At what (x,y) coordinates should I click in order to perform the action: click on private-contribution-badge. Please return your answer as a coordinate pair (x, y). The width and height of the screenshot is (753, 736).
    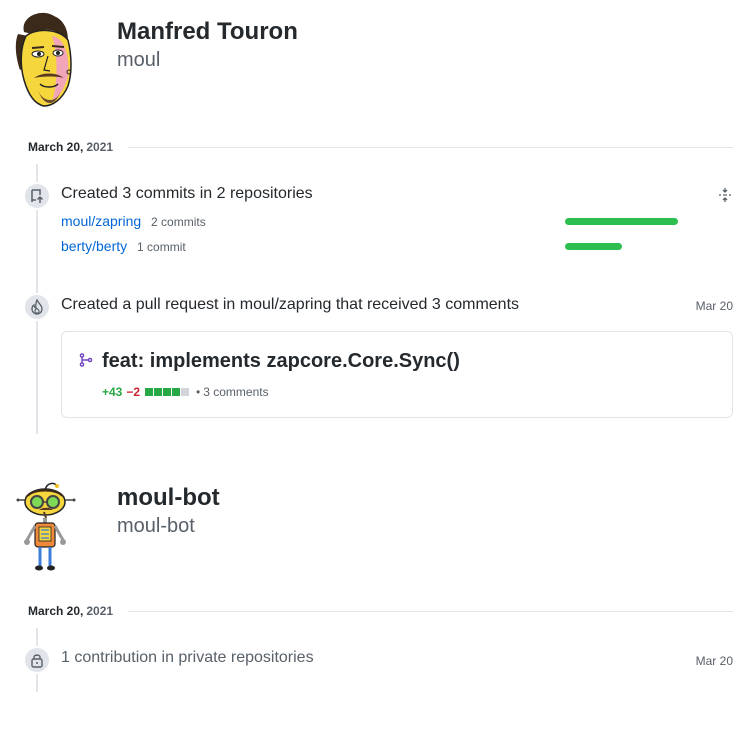
    Looking at the image, I should click on (37, 660).